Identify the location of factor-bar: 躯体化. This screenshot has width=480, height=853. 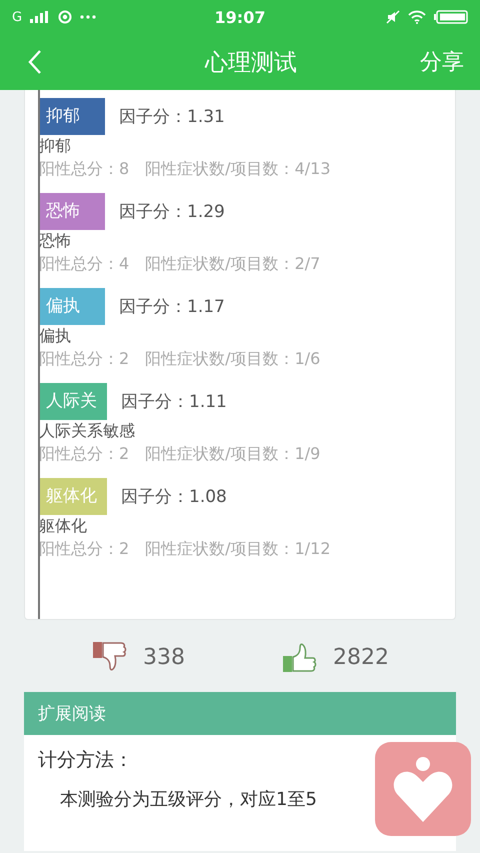
(73, 496).